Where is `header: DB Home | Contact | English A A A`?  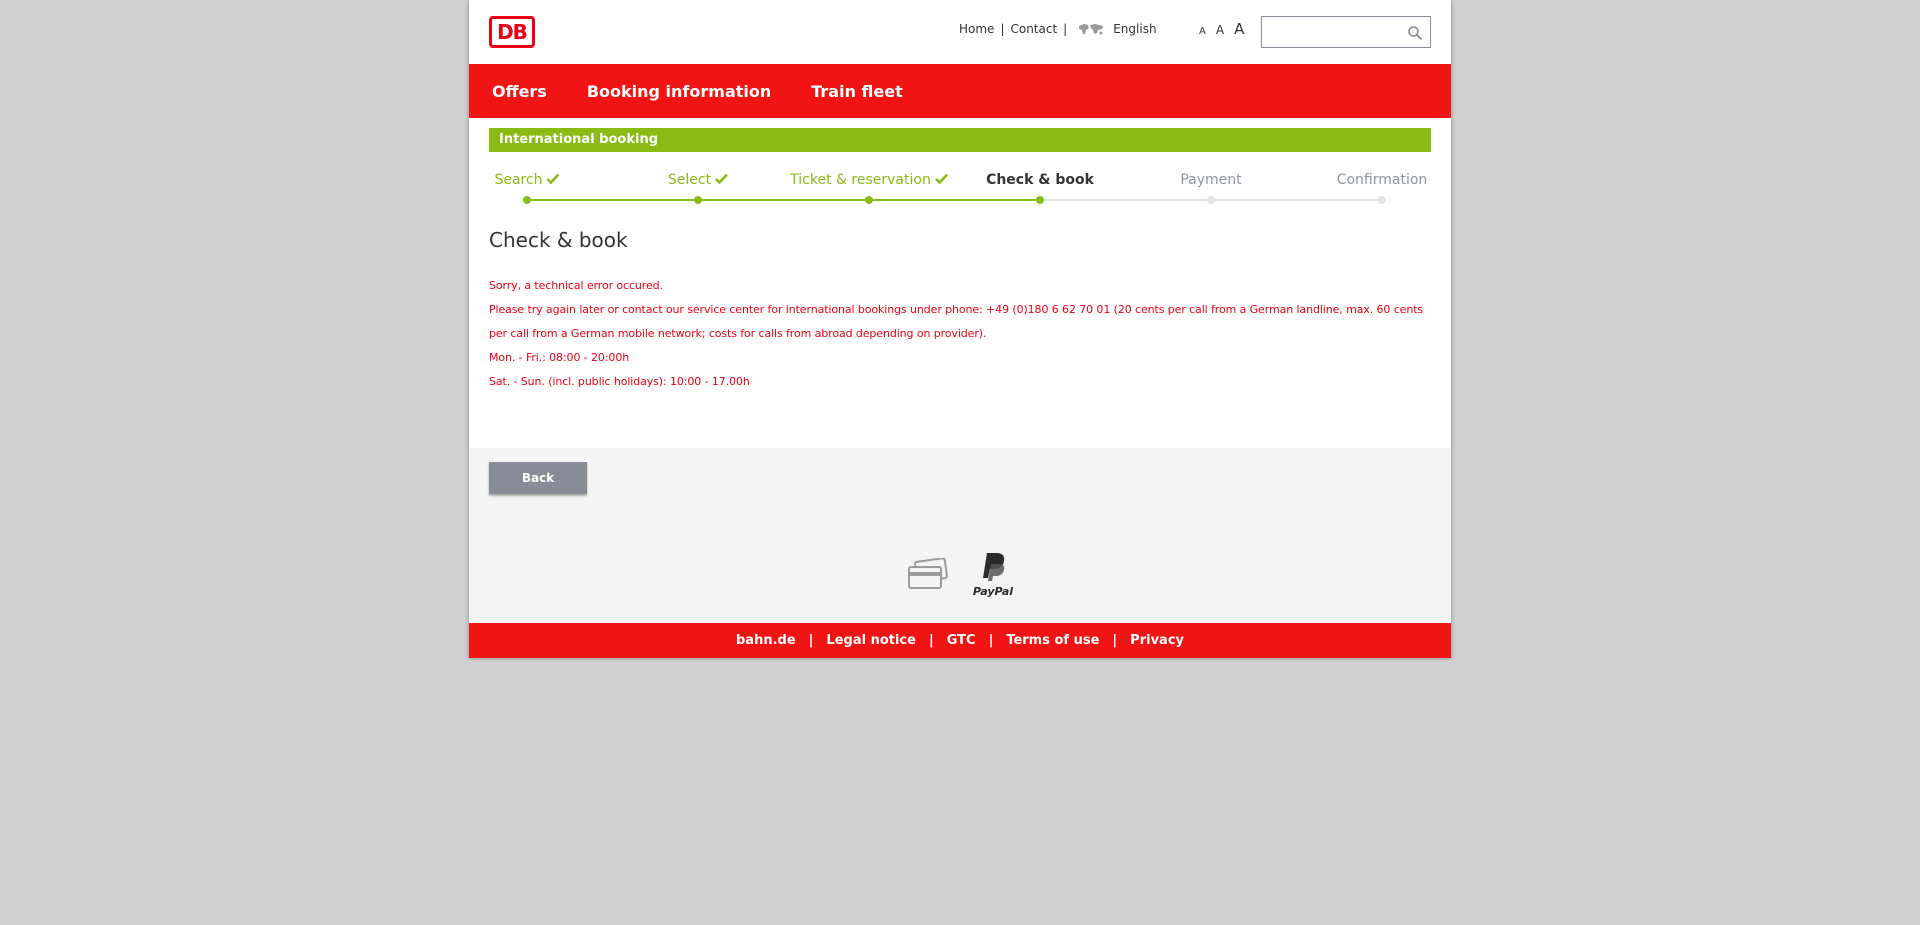 header: DB Home | Contact | English A A A is located at coordinates (960, 32).